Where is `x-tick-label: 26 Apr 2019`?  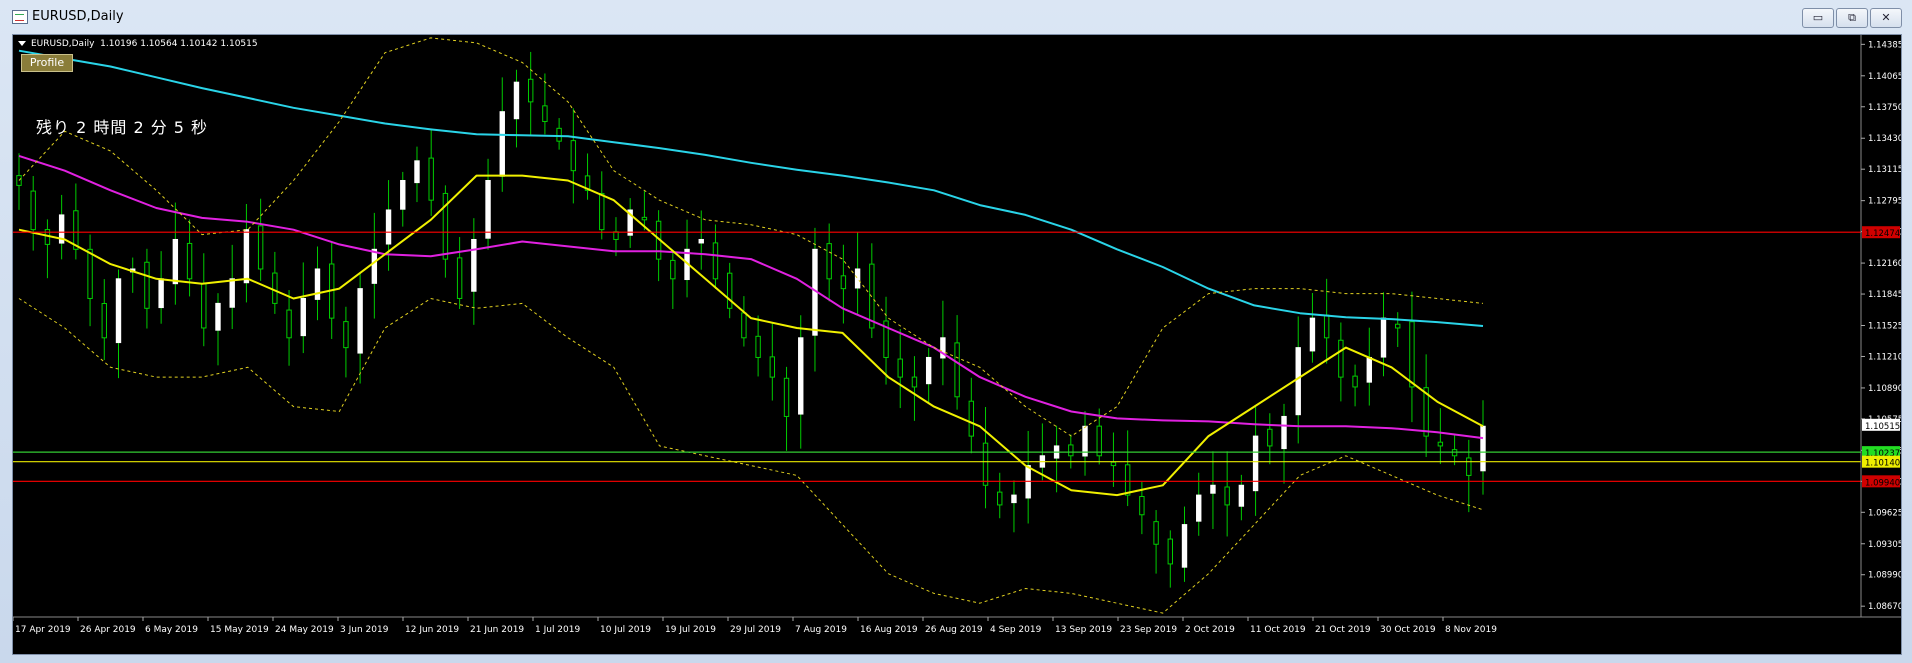 x-tick-label: 26 Apr 2019 is located at coordinates (108, 630).